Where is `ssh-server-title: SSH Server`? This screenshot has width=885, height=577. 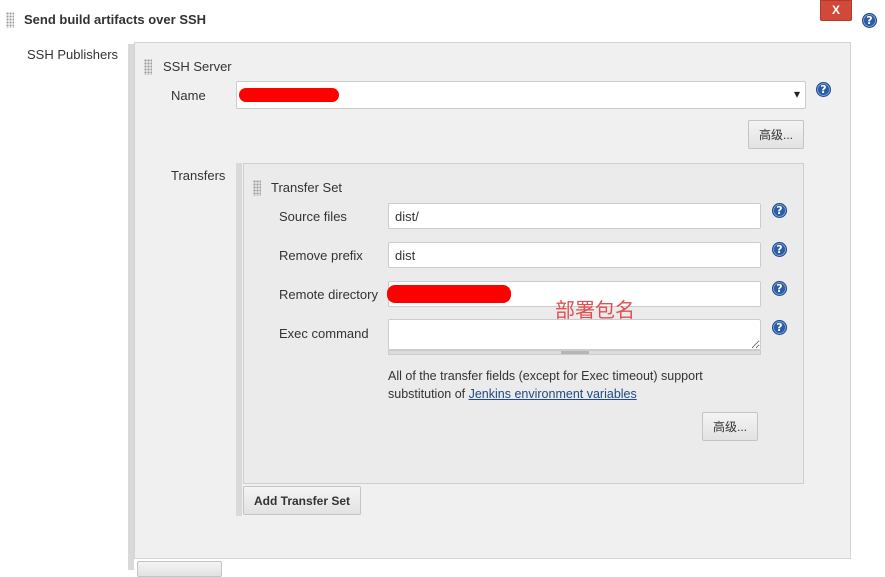 ssh-server-title: SSH Server is located at coordinates (197, 66).